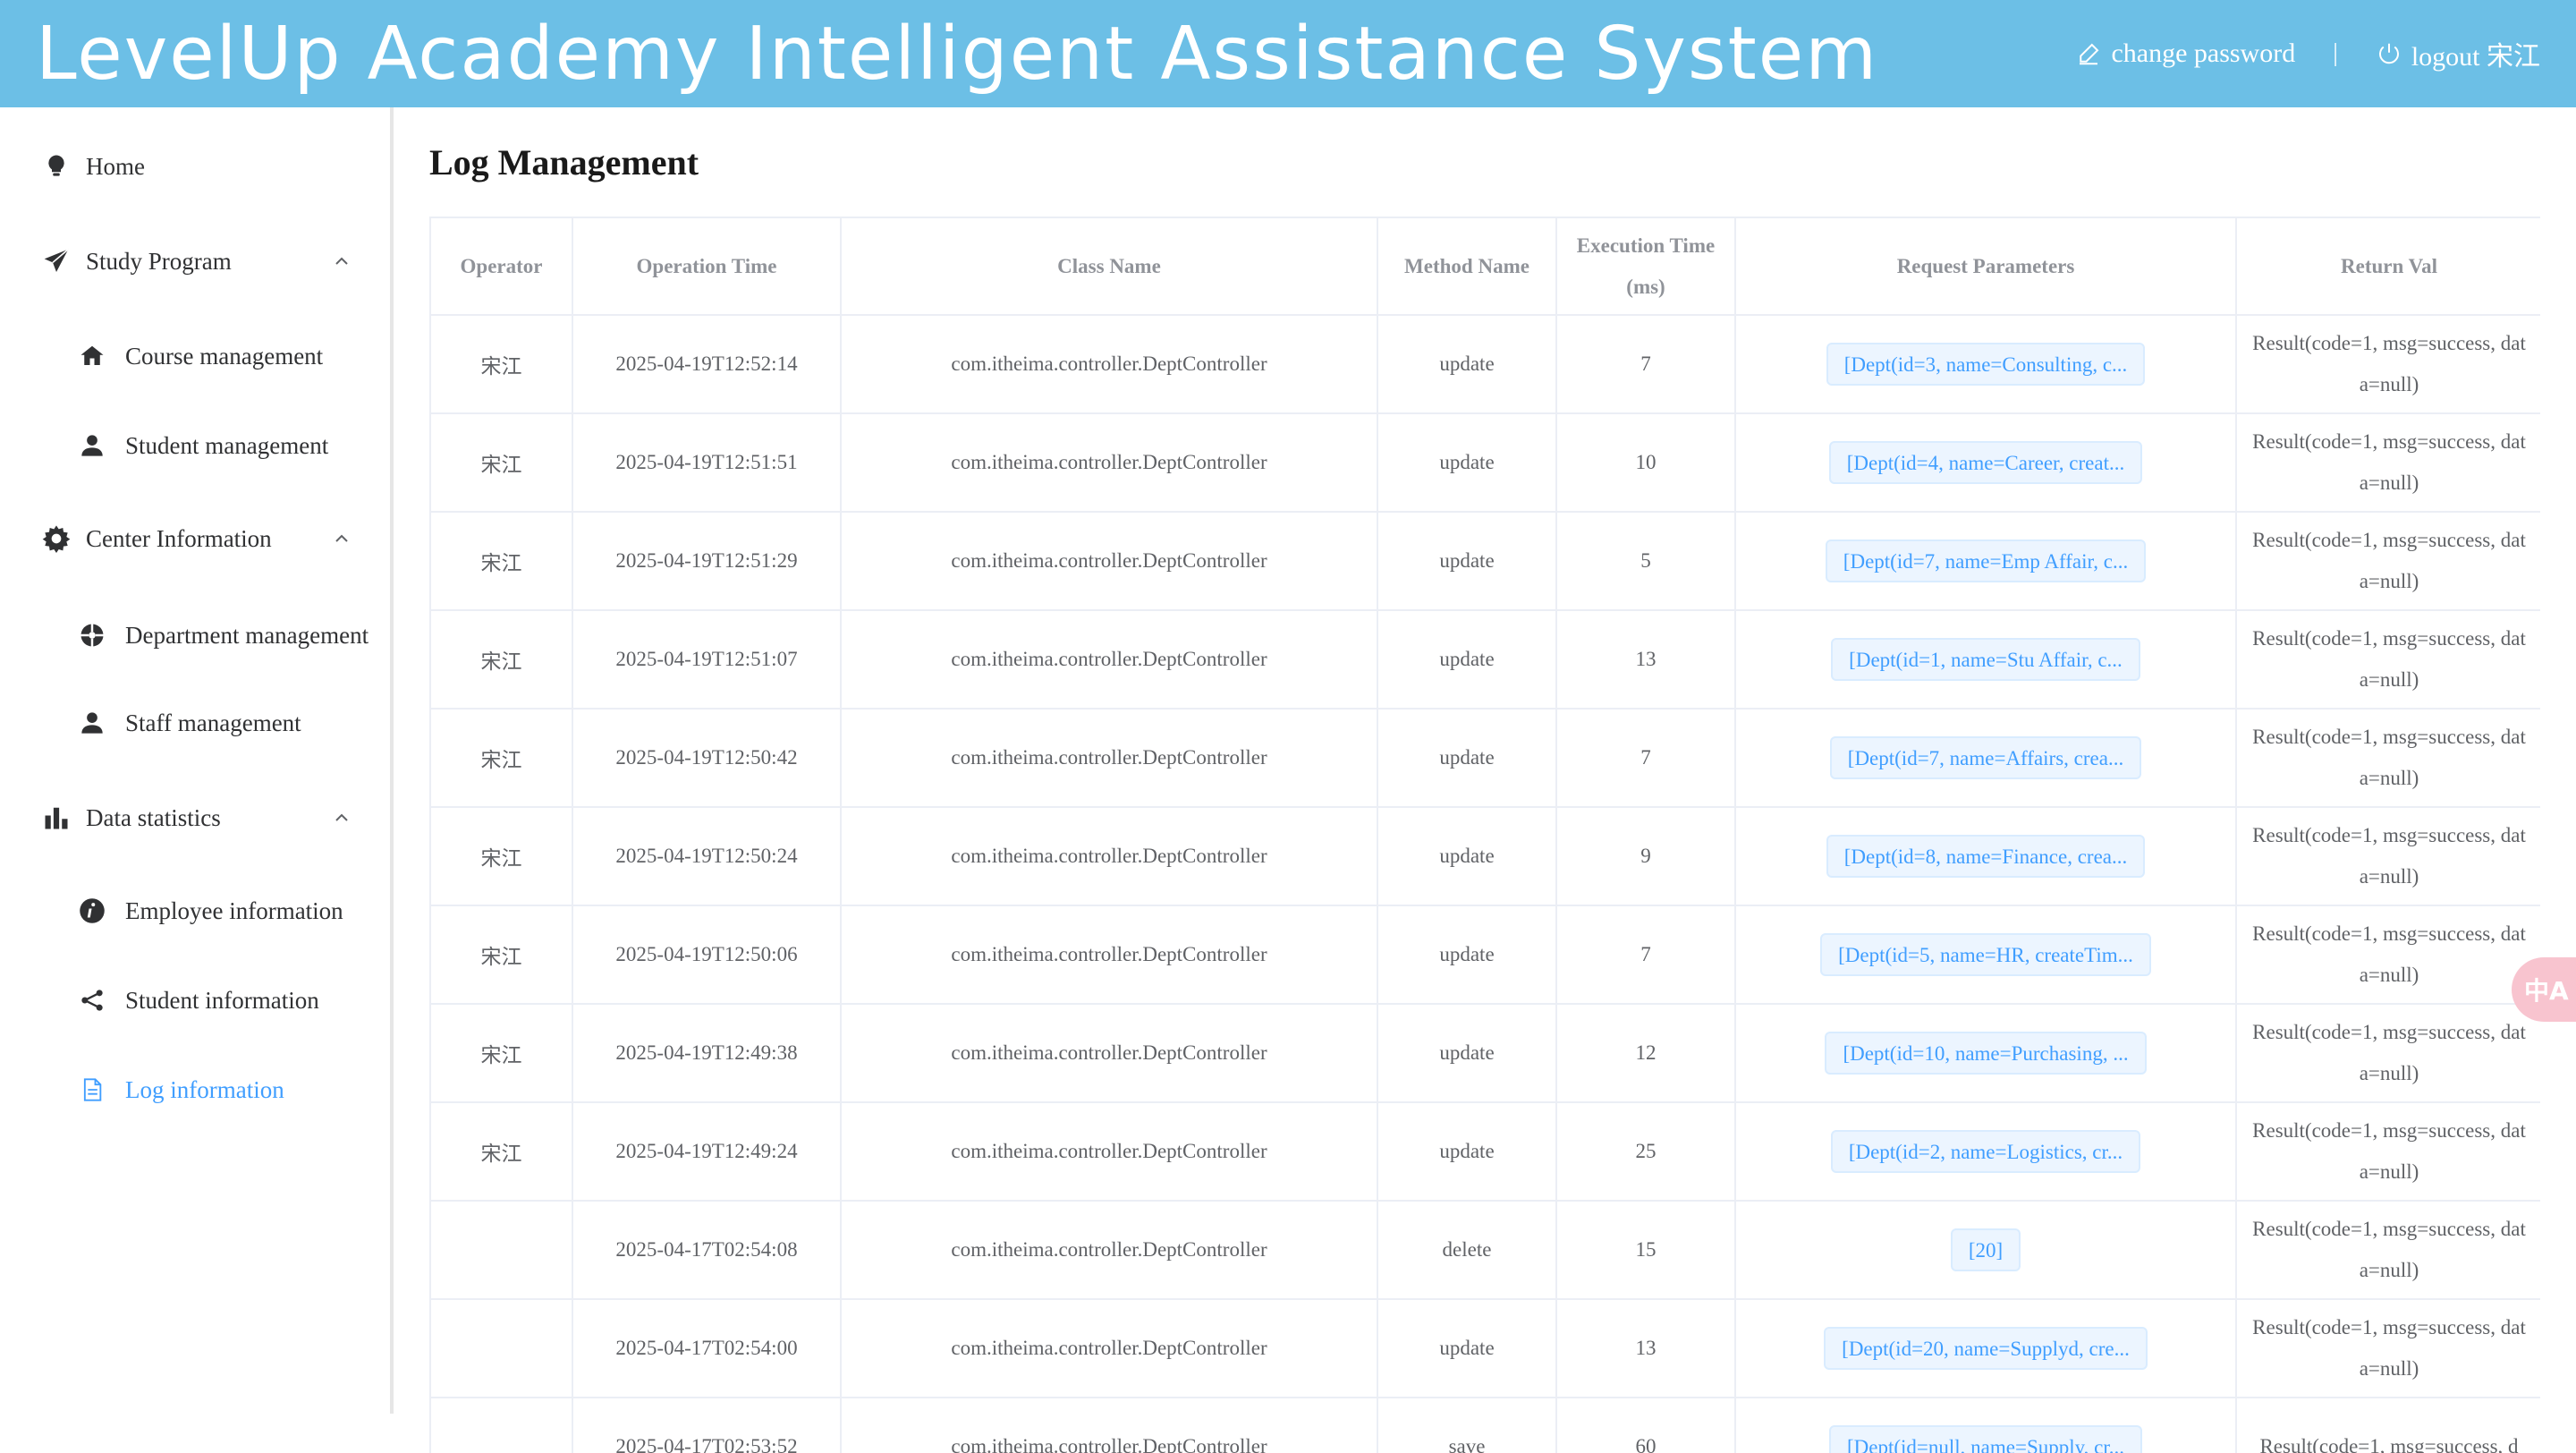 This screenshot has width=2576, height=1453. What do you see at coordinates (707, 1425) in the screenshot?
I see `cell-operation-time: 2025-04-17T02:53:52` at bounding box center [707, 1425].